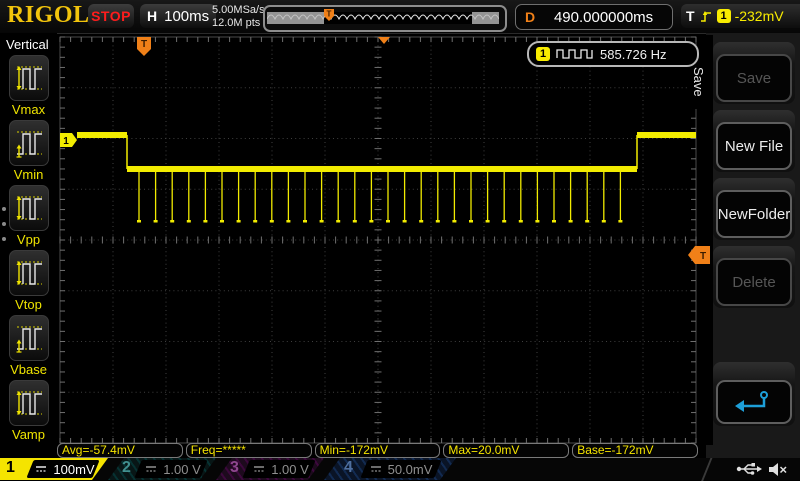  Describe the element at coordinates (707, 469) in the screenshot. I see `status-bar-divider` at that location.